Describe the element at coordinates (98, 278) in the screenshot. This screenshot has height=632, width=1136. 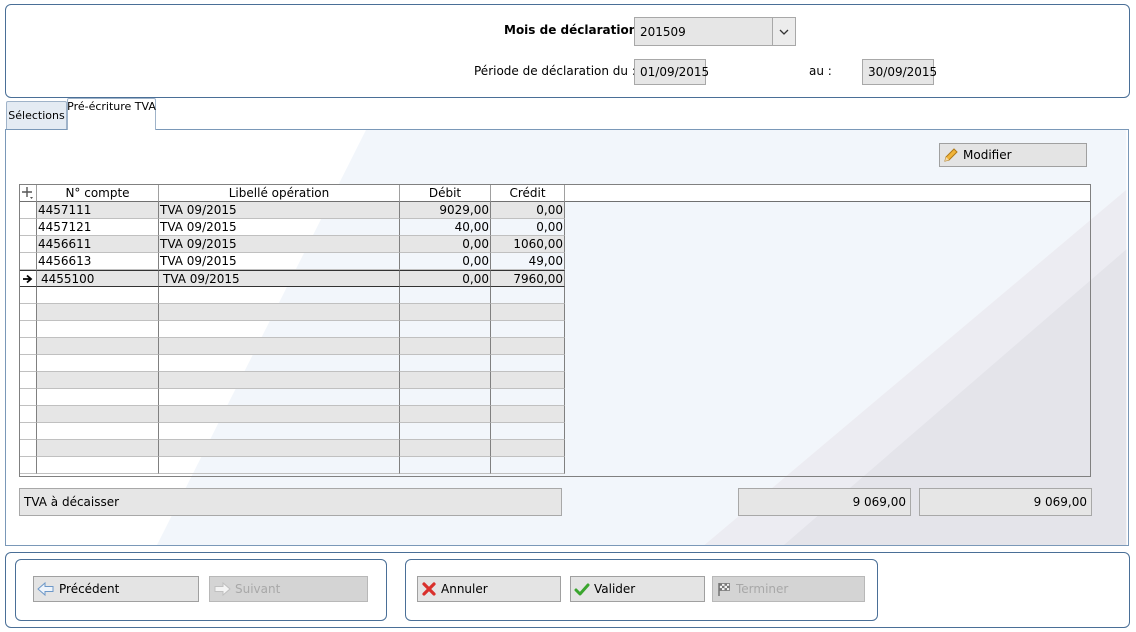
I see `cell-compte: 4455100` at that location.